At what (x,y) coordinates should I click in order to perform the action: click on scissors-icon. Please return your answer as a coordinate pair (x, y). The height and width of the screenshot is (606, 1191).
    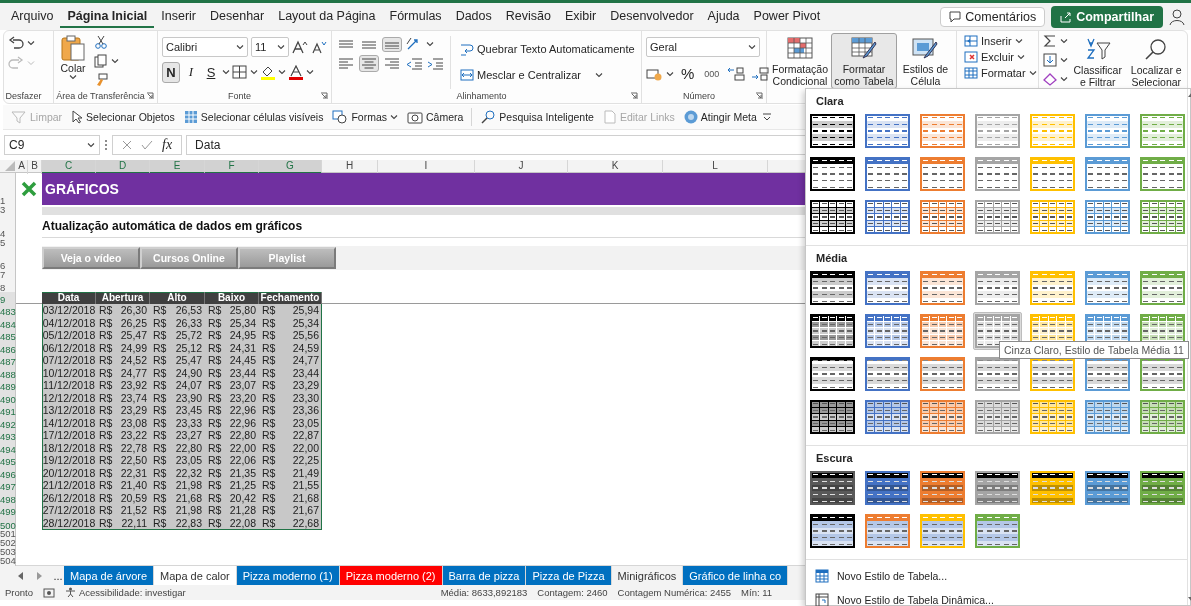
    Looking at the image, I should click on (101, 42).